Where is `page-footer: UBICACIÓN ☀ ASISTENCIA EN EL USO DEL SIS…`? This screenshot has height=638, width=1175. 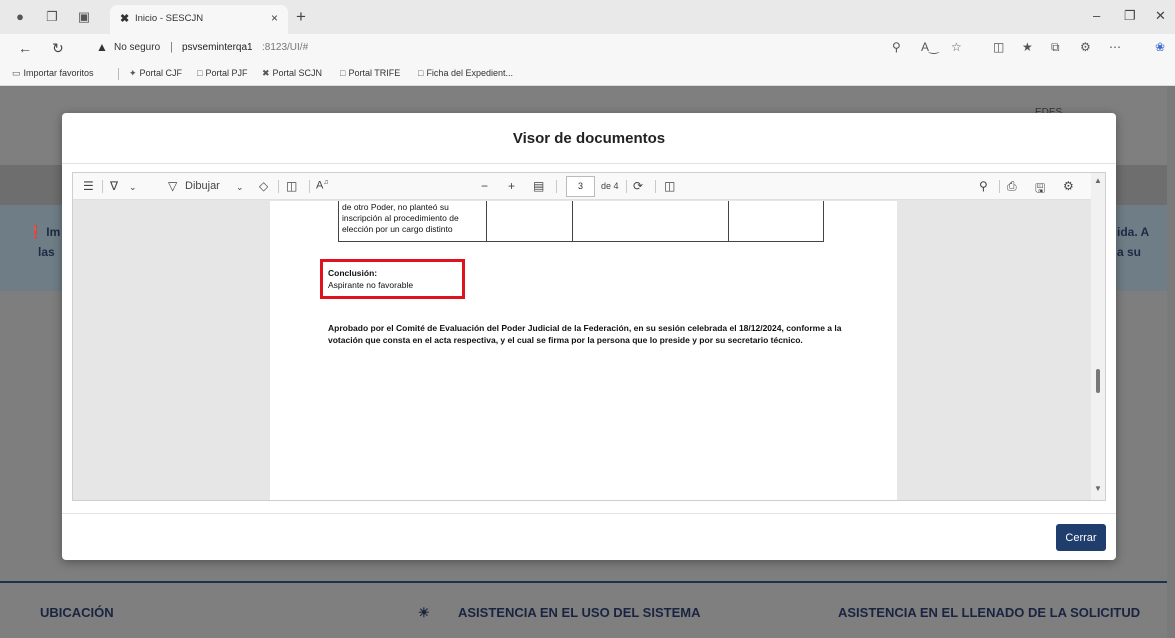 page-footer: UBICACIÓN ☀ ASISTENCIA EN EL USO DEL SIS… is located at coordinates (583, 609).